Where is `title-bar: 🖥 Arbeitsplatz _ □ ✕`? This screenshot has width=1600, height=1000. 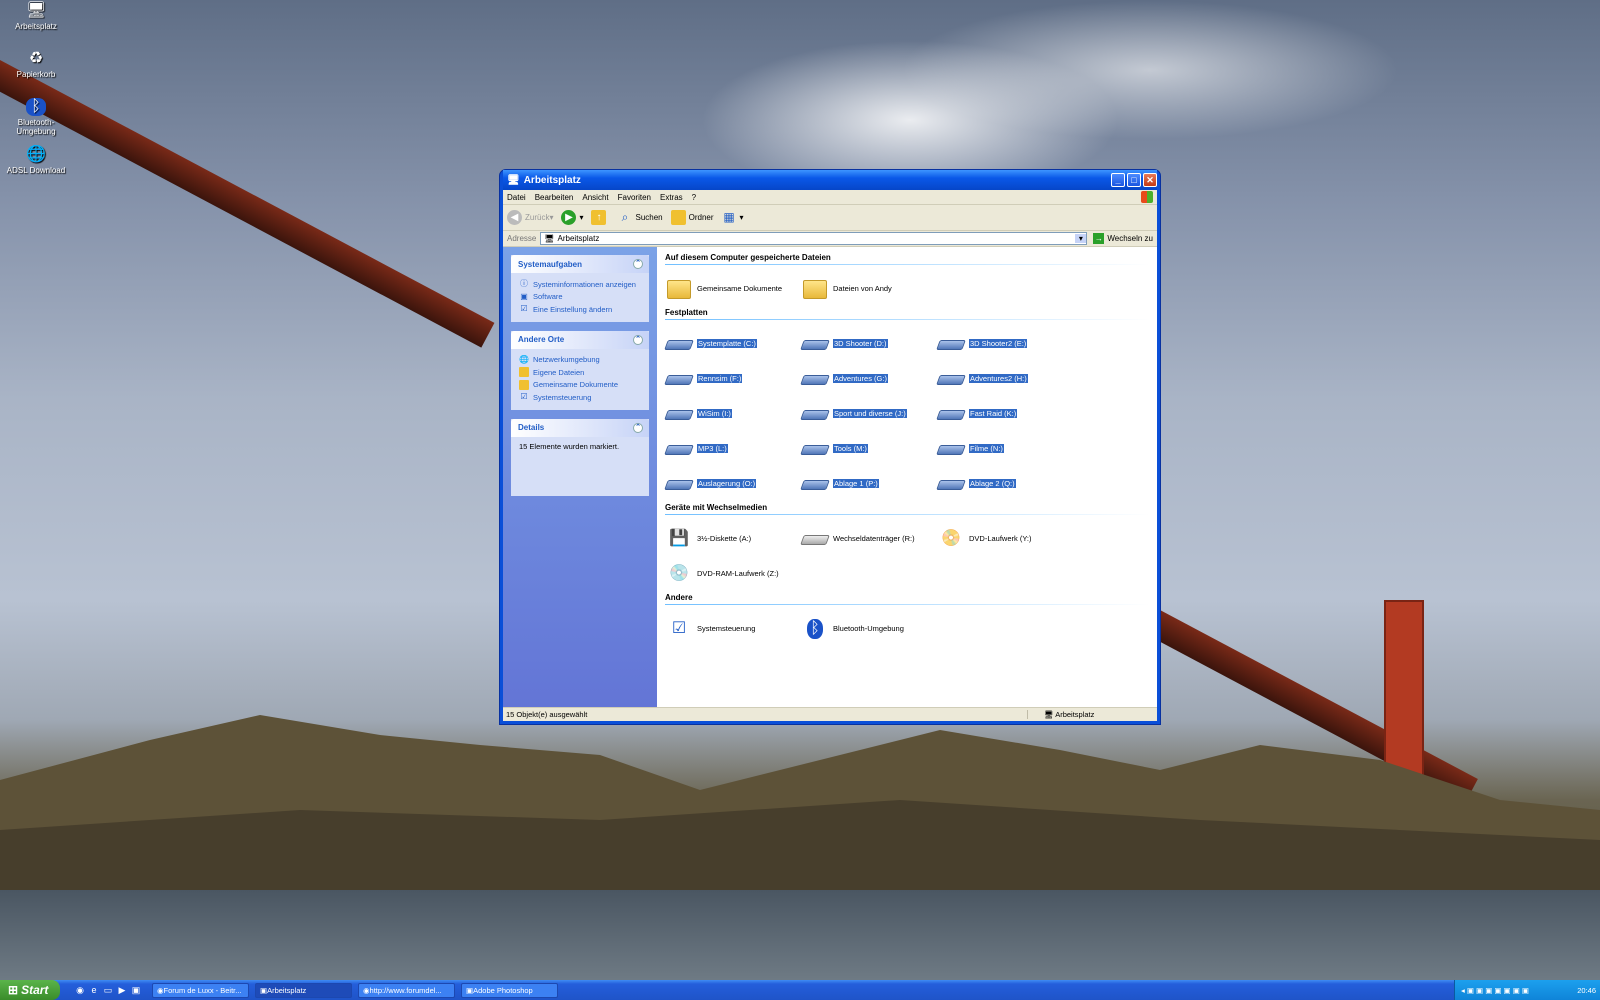 title-bar: 🖥 Arbeitsplatz _ □ ✕ is located at coordinates (830, 180).